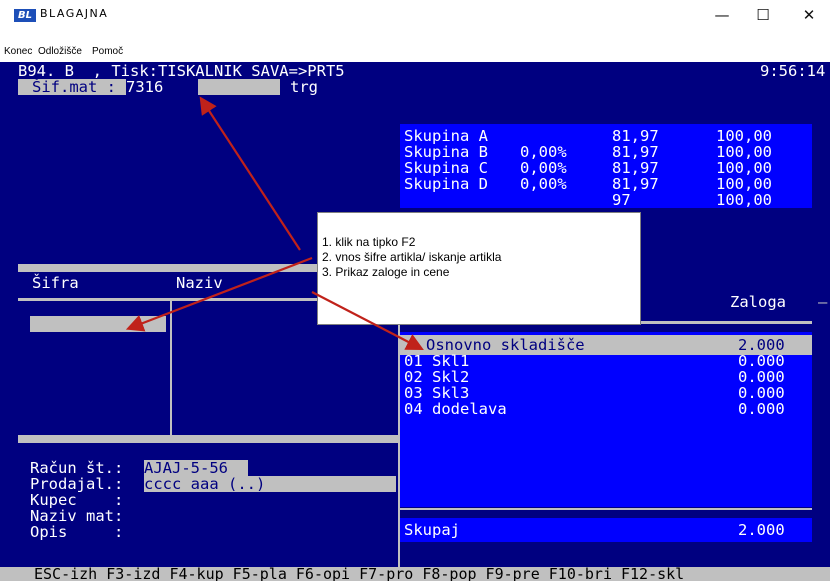  Describe the element at coordinates (505, 345) in the screenshot. I see `stock-row-name: Osnovno skladišče` at that location.